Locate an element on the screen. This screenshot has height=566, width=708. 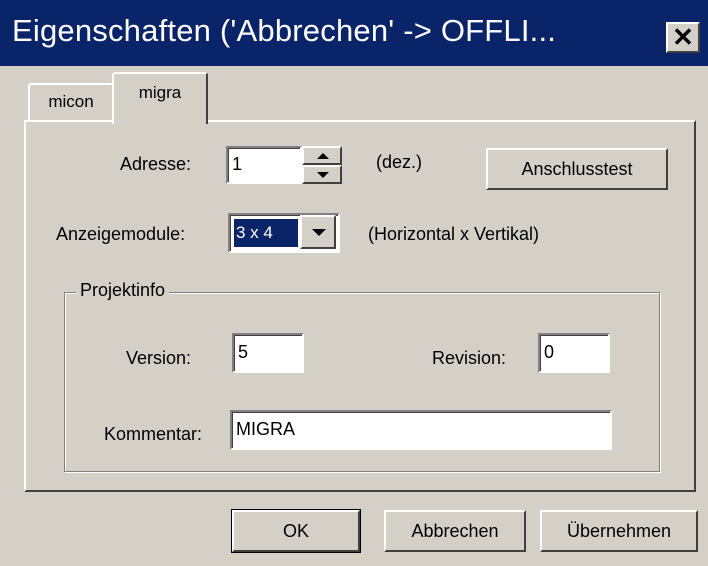
anschlusstest-button: Anschlusstest is located at coordinates (577, 169).